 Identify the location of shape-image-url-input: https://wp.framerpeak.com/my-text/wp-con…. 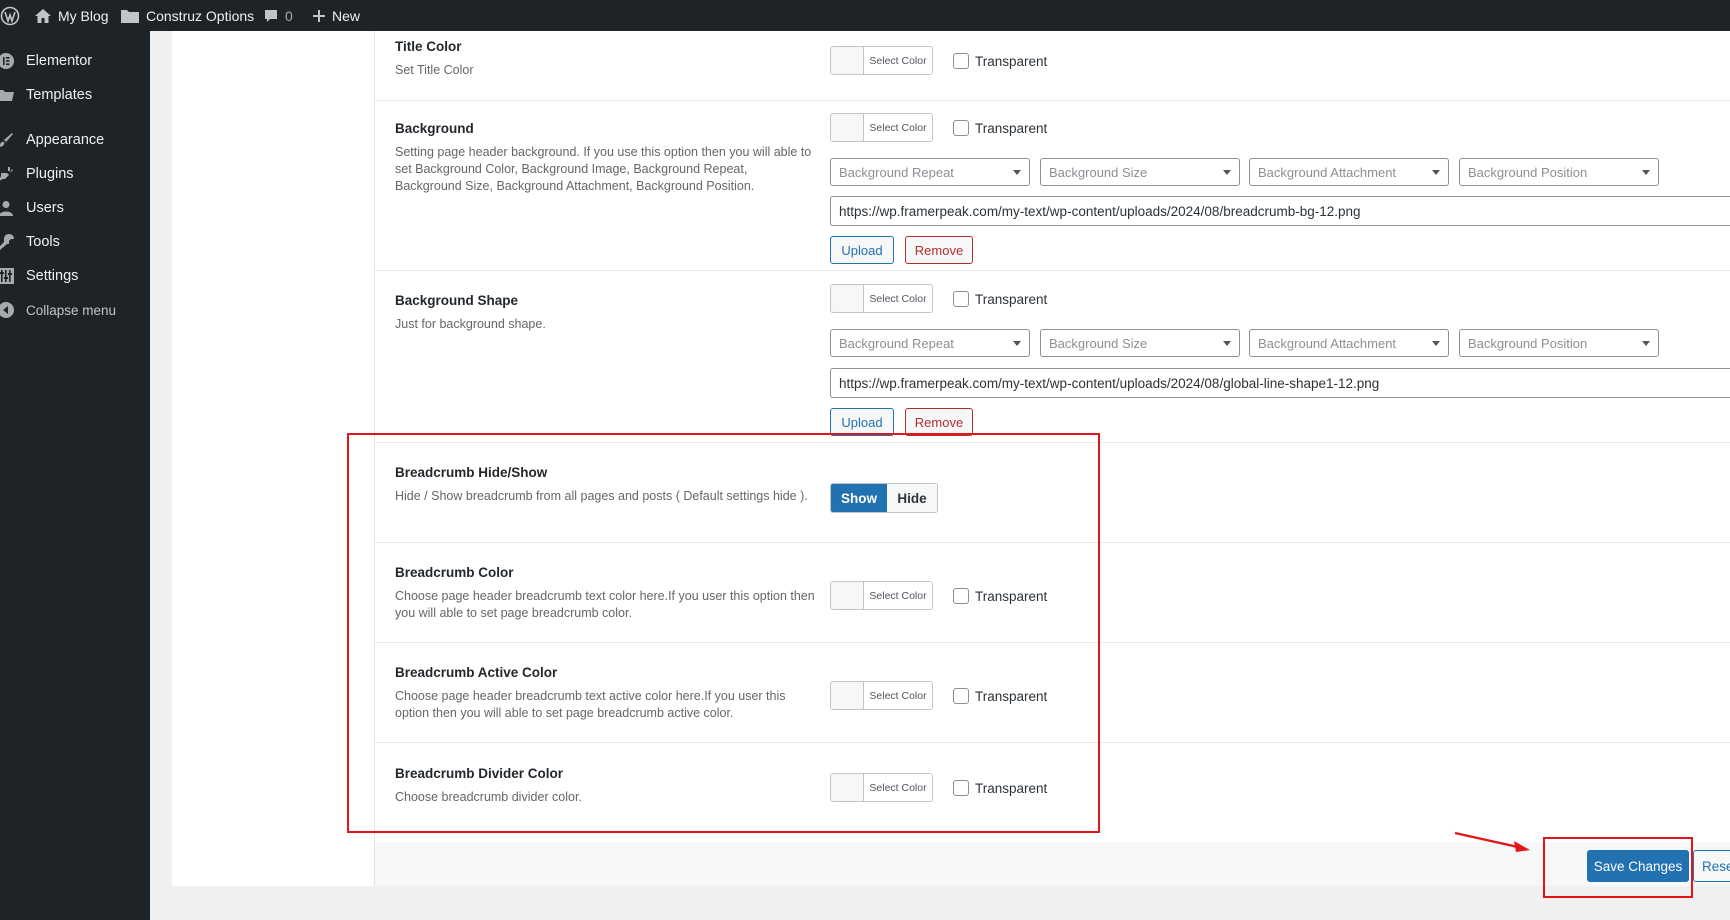
(1280, 383).